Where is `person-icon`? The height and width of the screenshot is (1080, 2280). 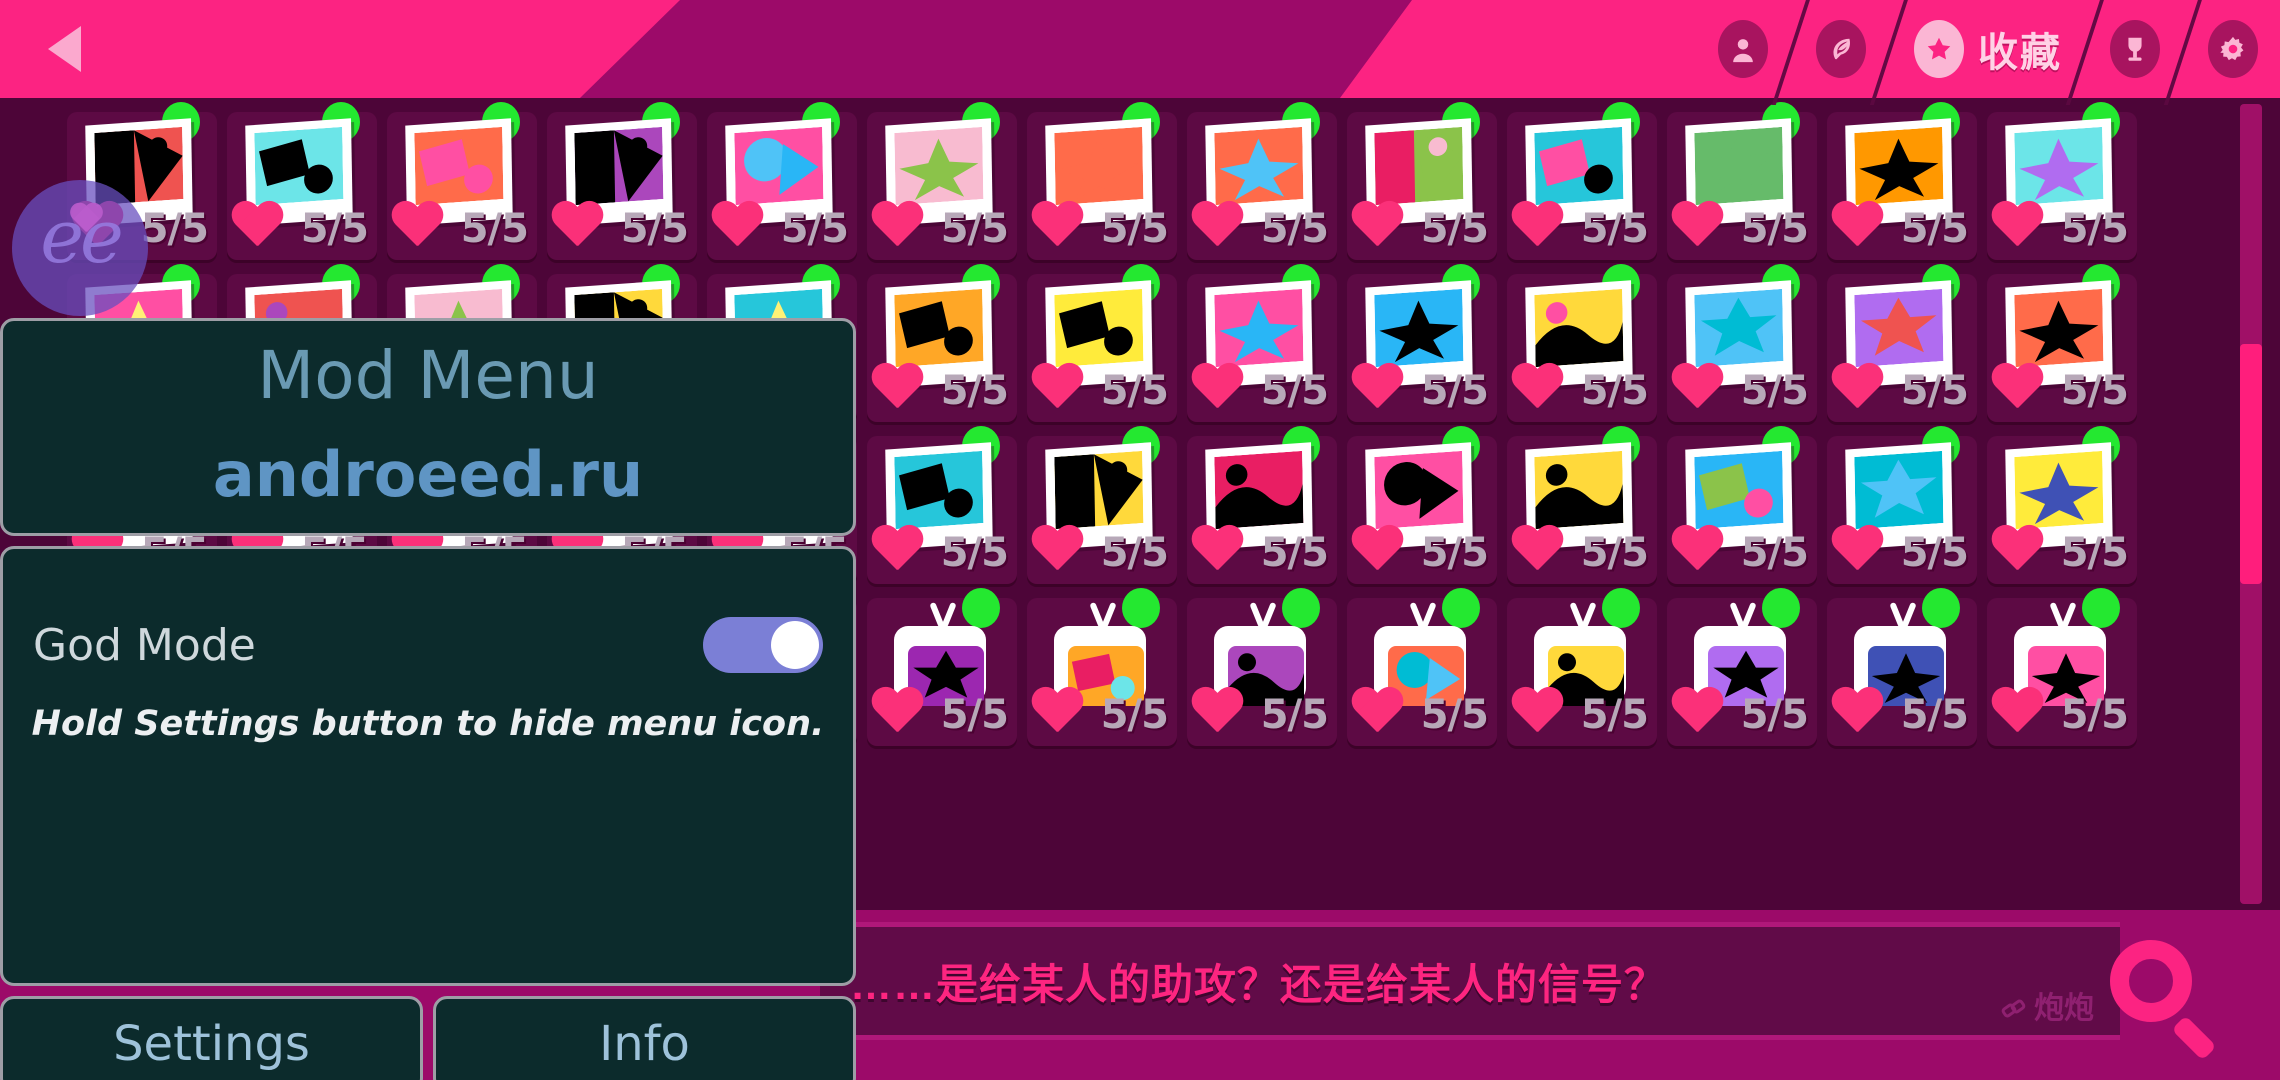 person-icon is located at coordinates (1743, 49).